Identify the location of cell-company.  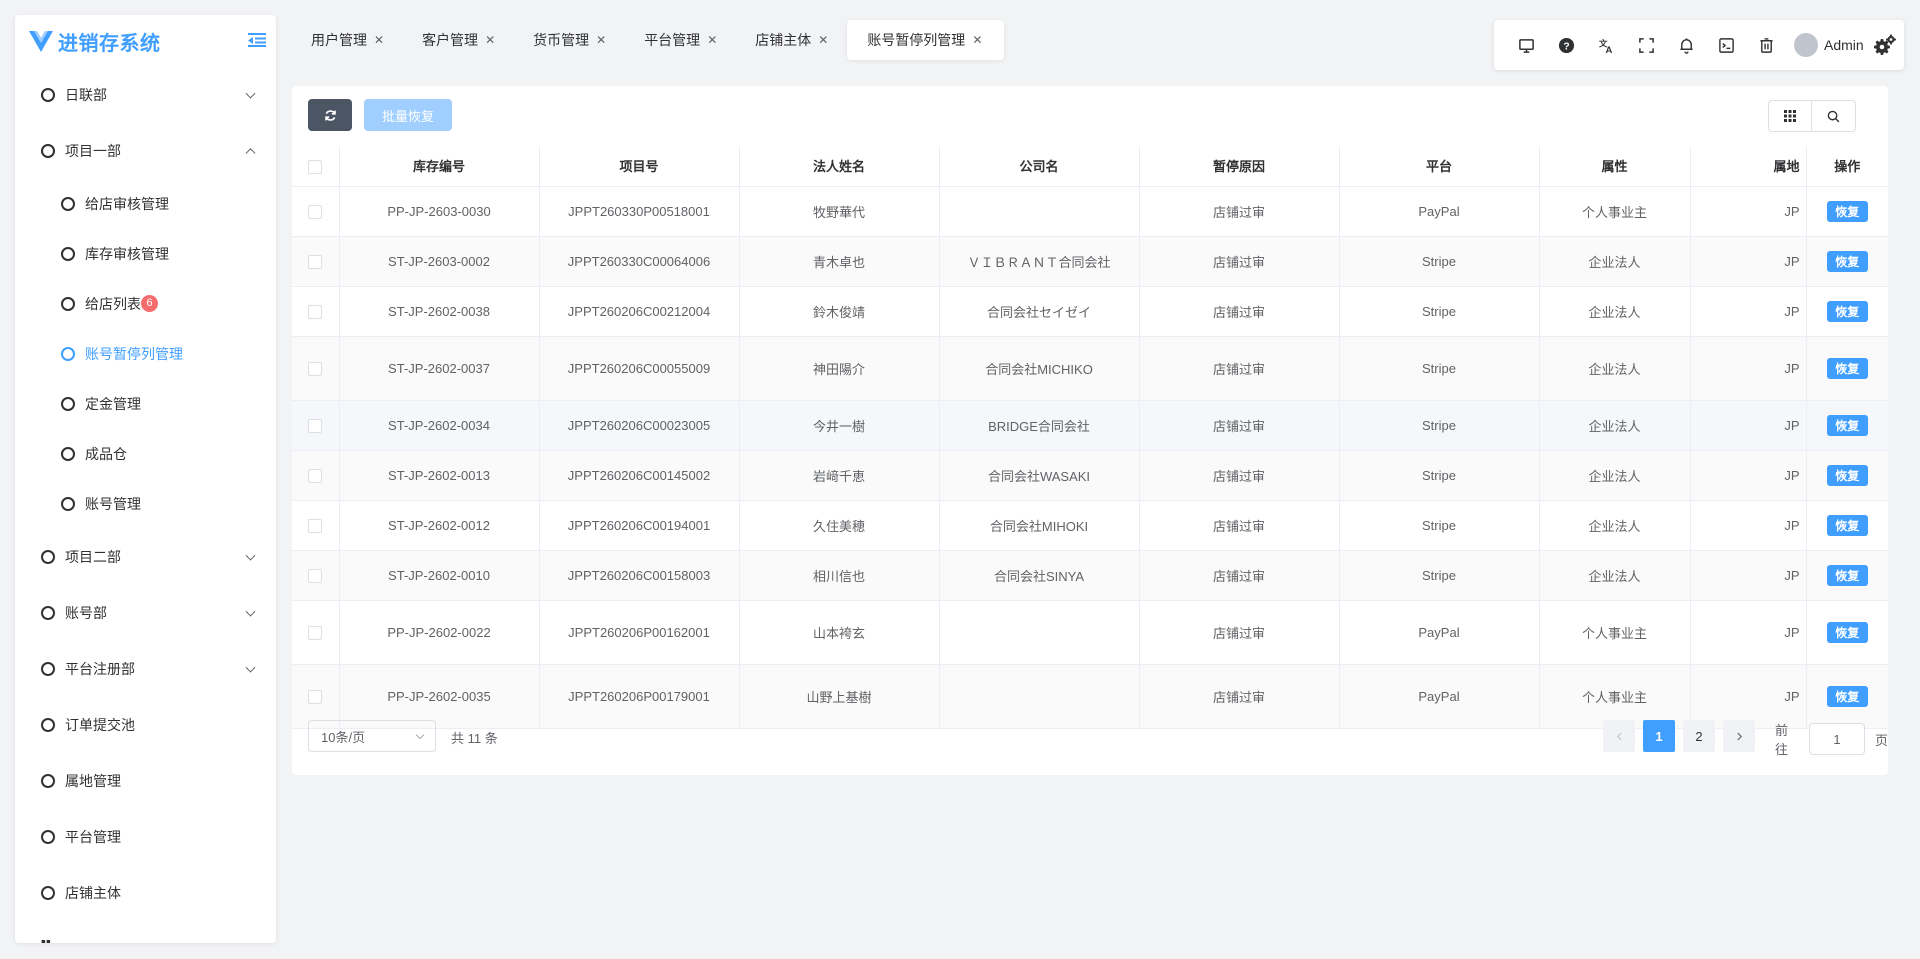
(1039, 211).